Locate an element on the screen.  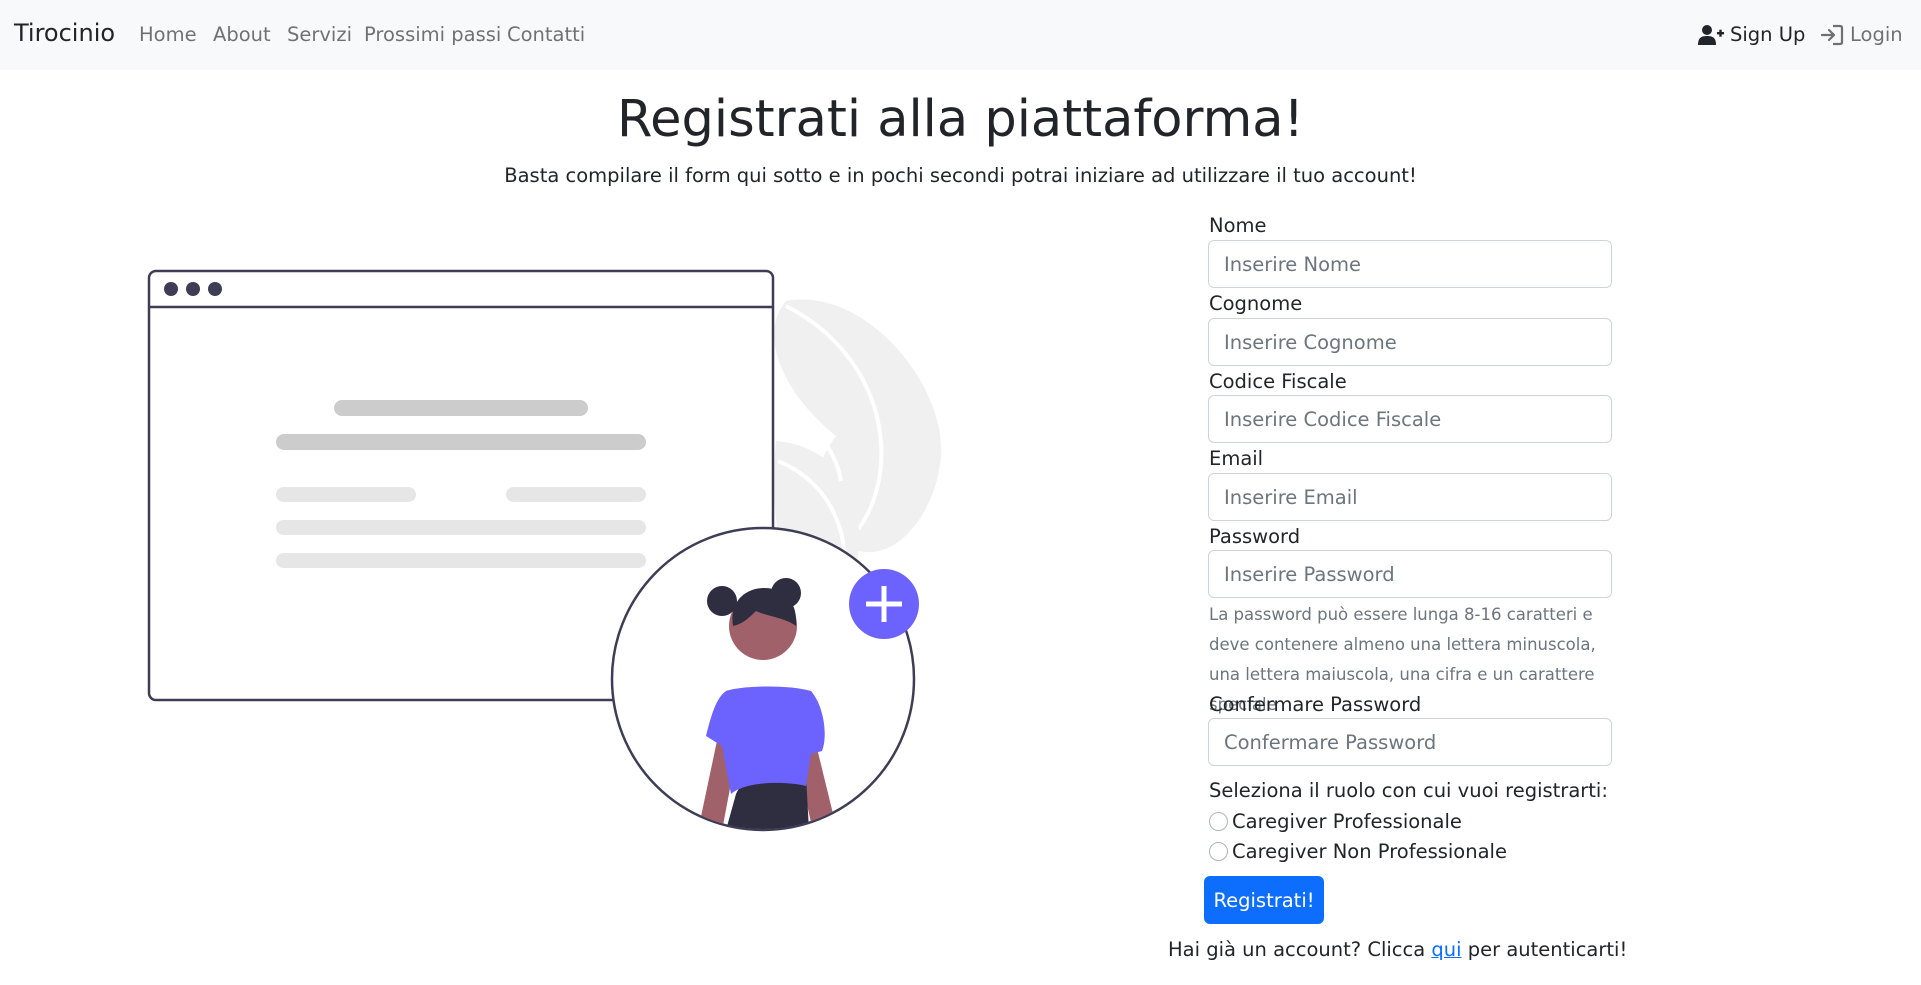
role-option-non-professional: Caregiver Non Professionale is located at coordinates (1358, 851).